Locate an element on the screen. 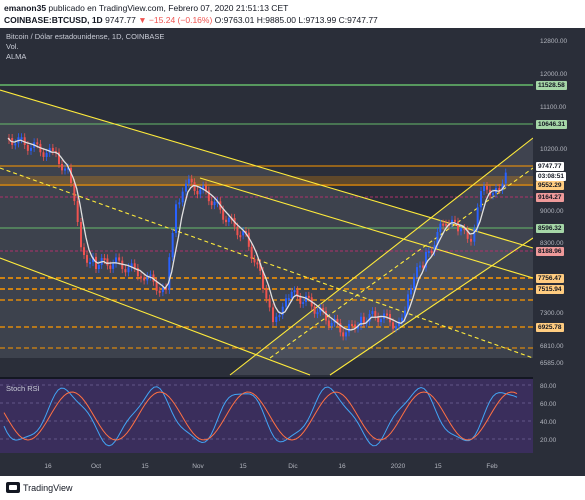 The width and height of the screenshot is (585, 500). time-axis-label: 2020 is located at coordinates (398, 466).